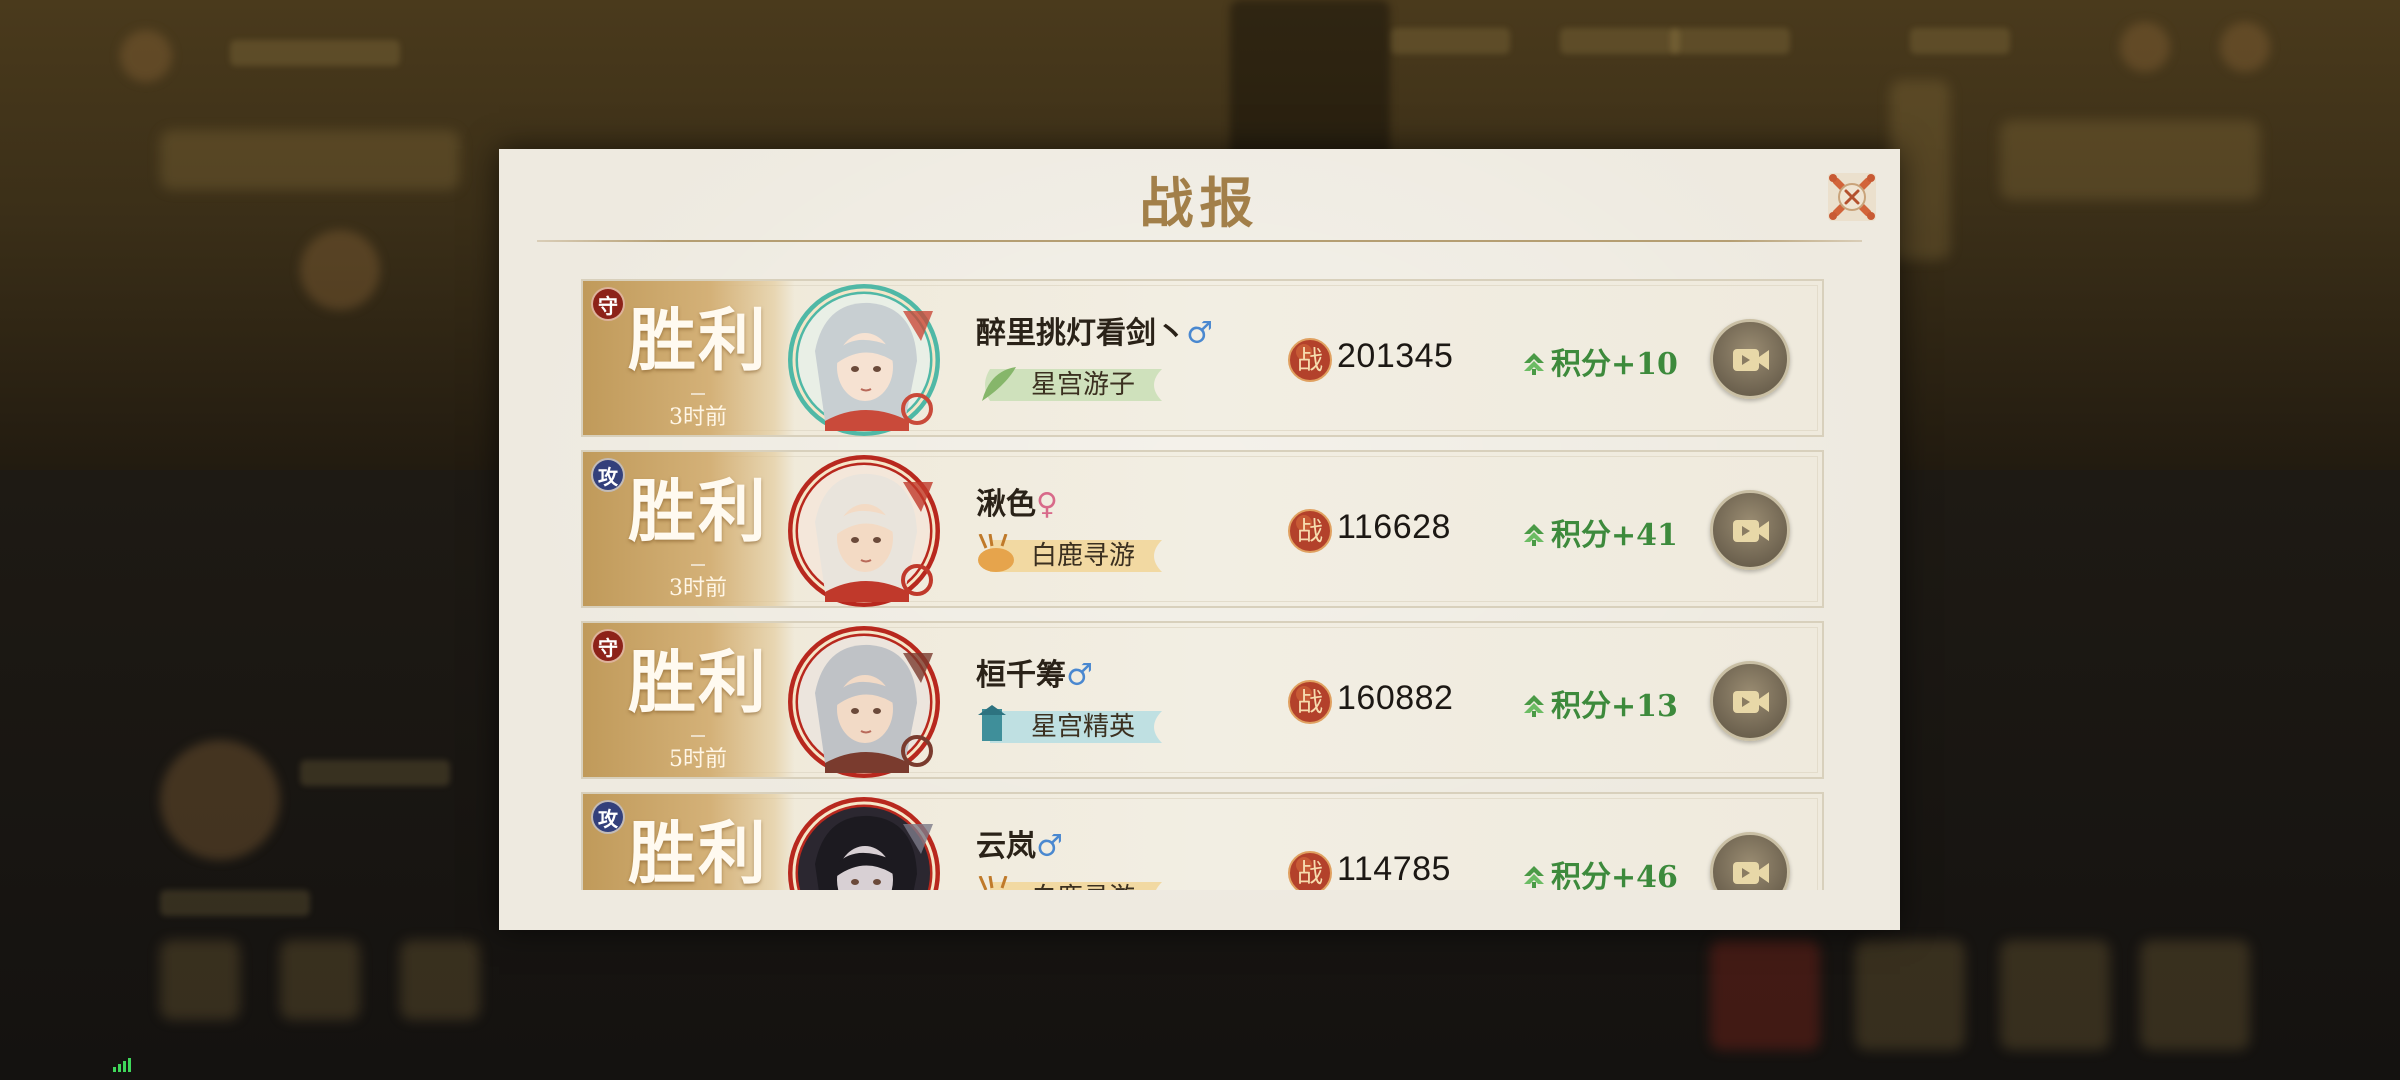 This screenshot has width=2400, height=1080. Describe the element at coordinates (698, 759) in the screenshot. I see `time-ago: 5时前` at that location.